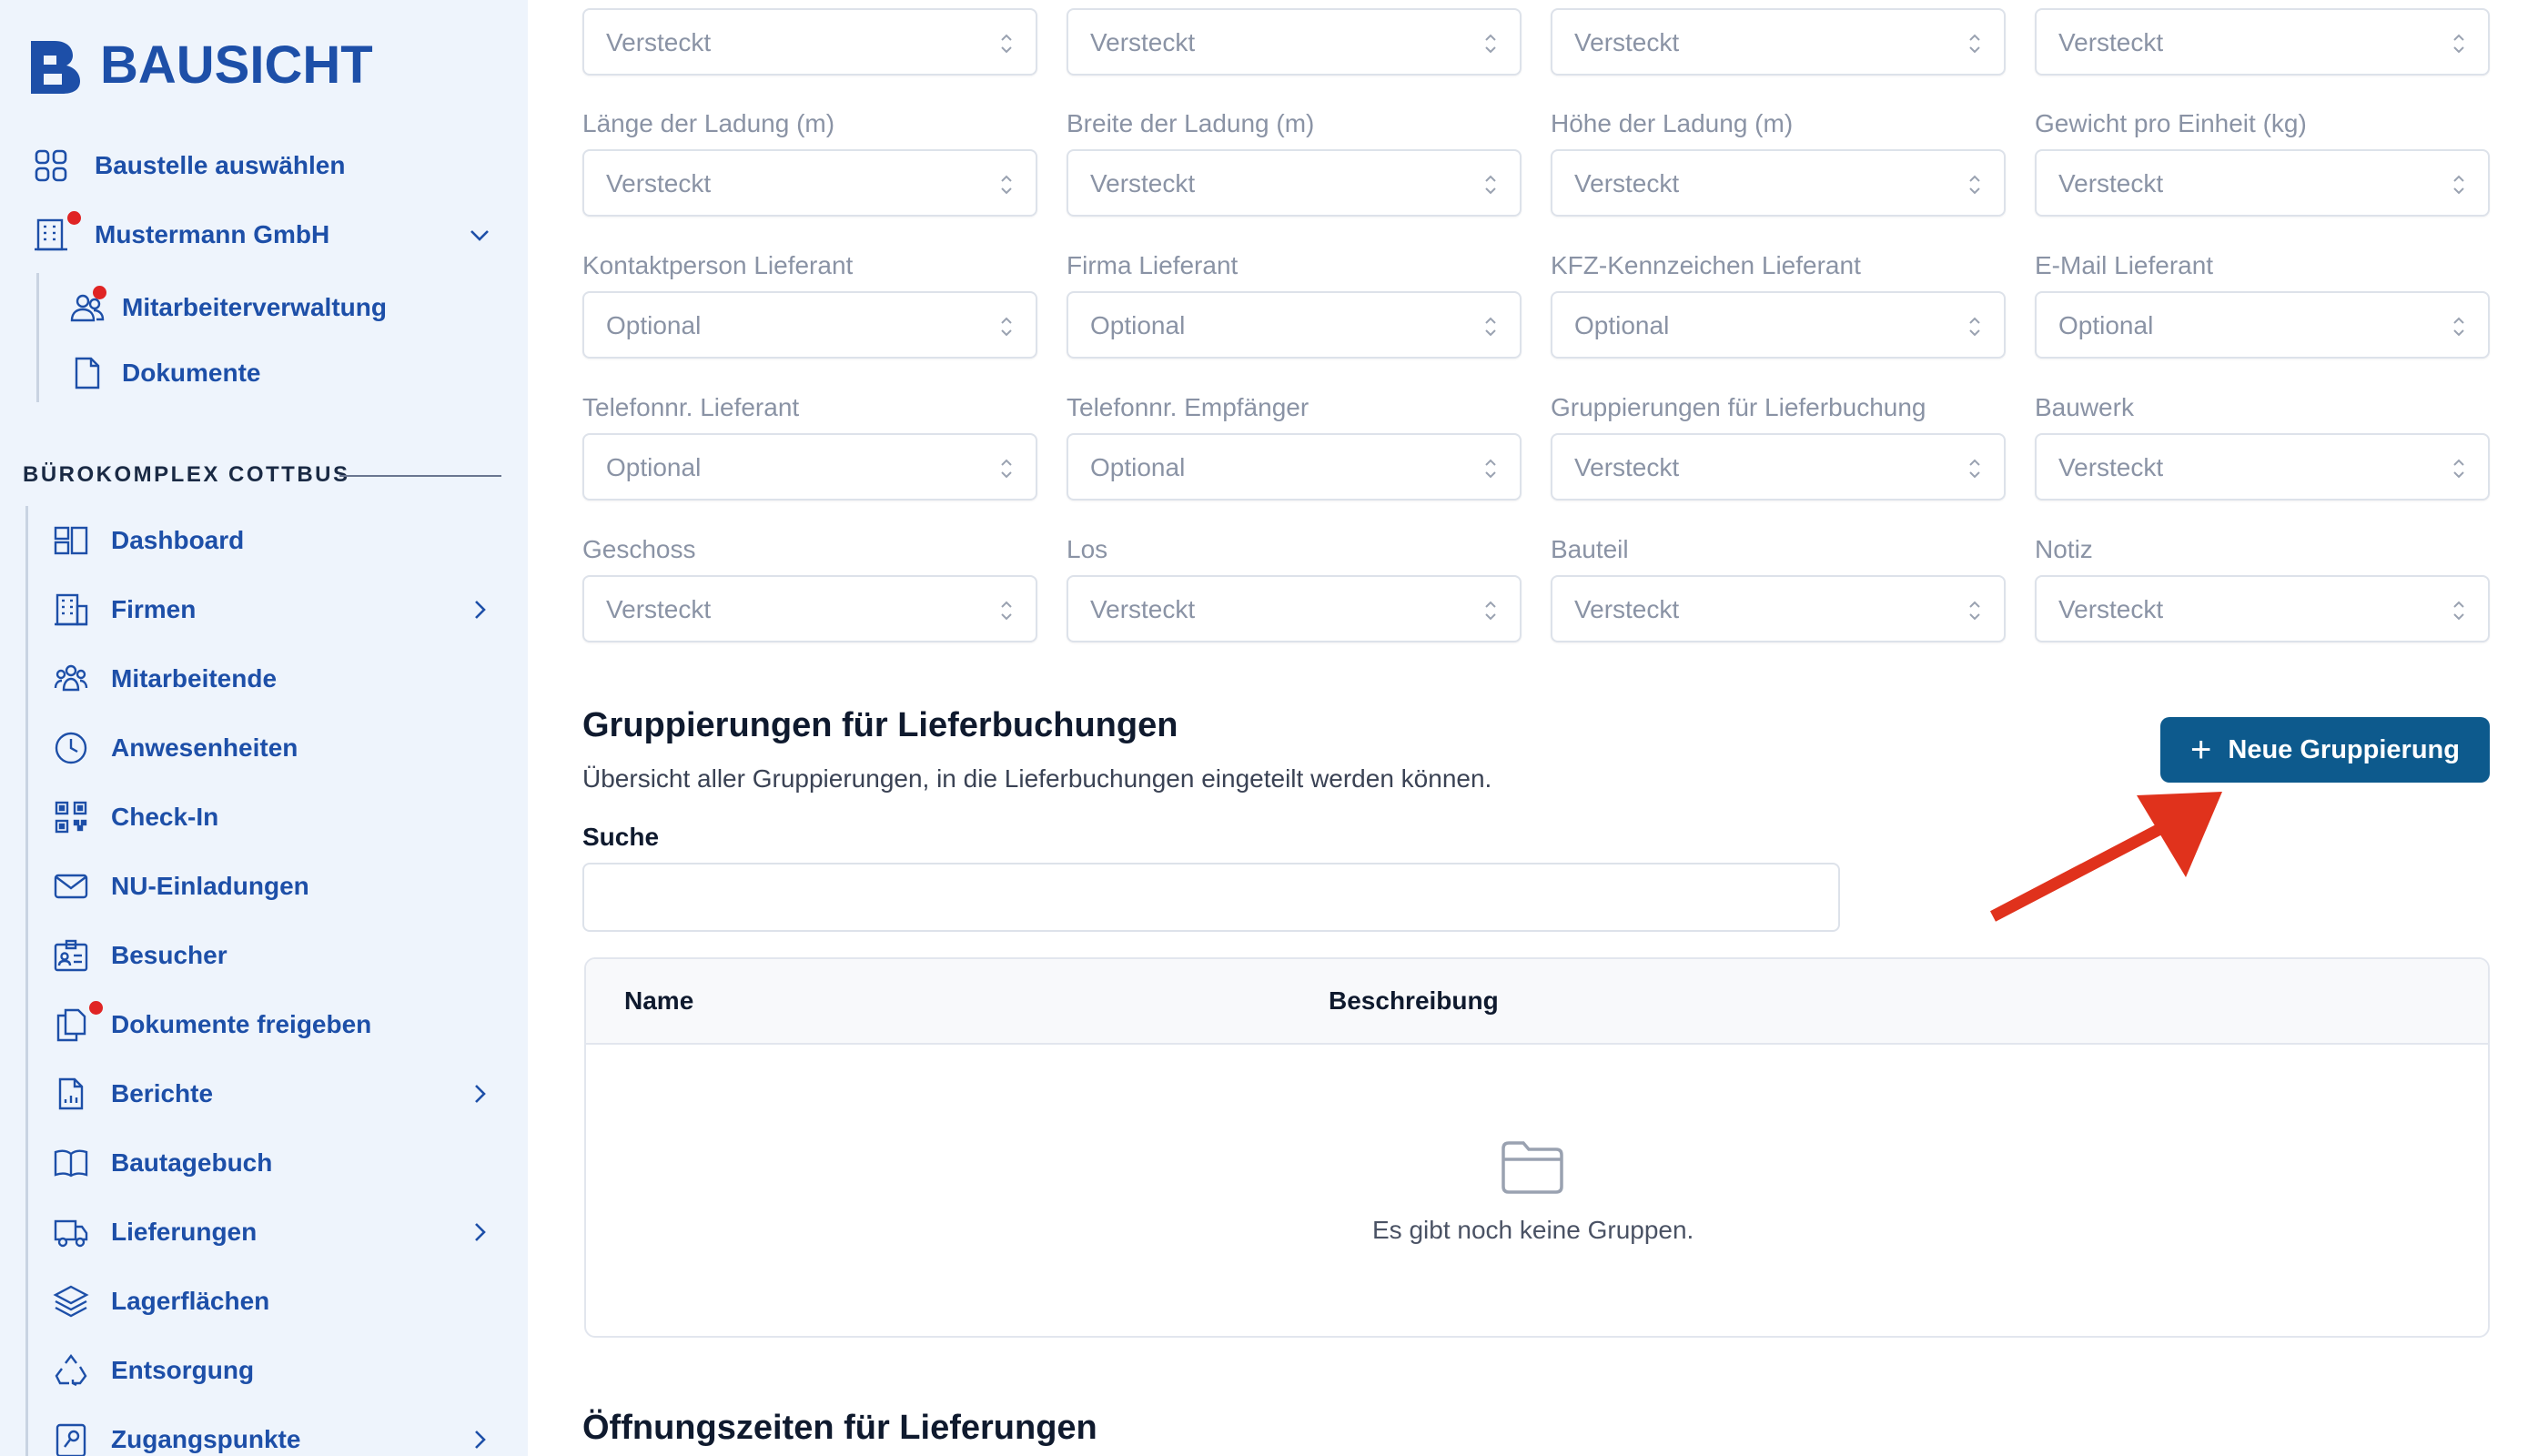 The height and width of the screenshot is (1456, 2548). Describe the element at coordinates (2263, 183) in the screenshot. I see `select-unit-weight: Versteckt` at that location.